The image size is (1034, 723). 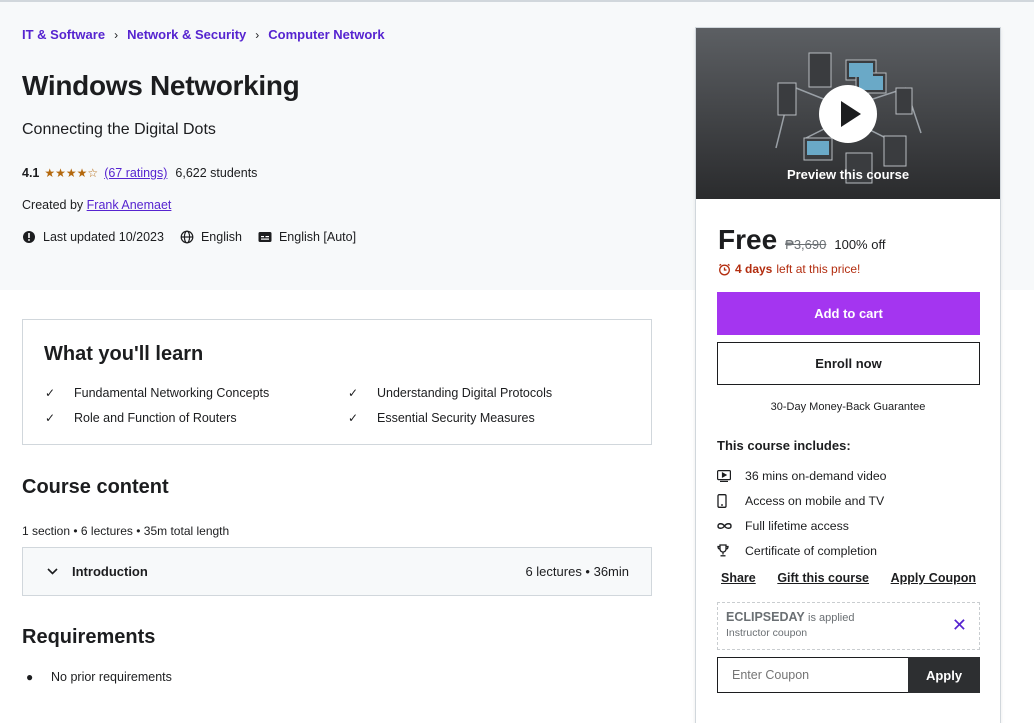 What do you see at coordinates (221, 237) in the screenshot?
I see `language-text: English` at bounding box center [221, 237].